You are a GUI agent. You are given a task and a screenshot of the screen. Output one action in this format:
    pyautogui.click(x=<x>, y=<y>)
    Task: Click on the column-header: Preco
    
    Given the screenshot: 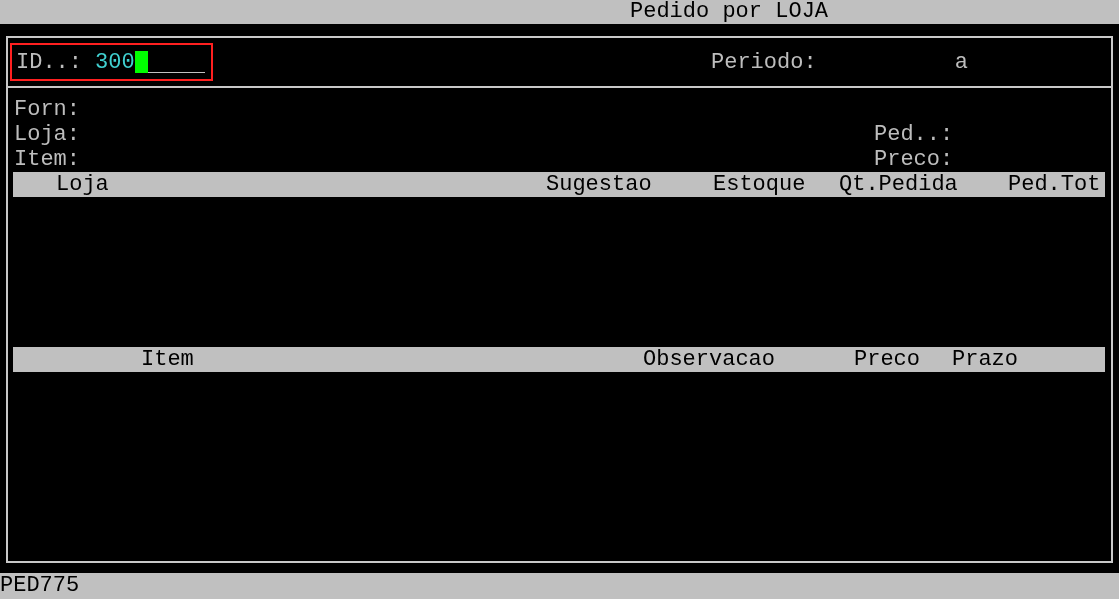 What is the action you would take?
    pyautogui.click(x=887, y=359)
    